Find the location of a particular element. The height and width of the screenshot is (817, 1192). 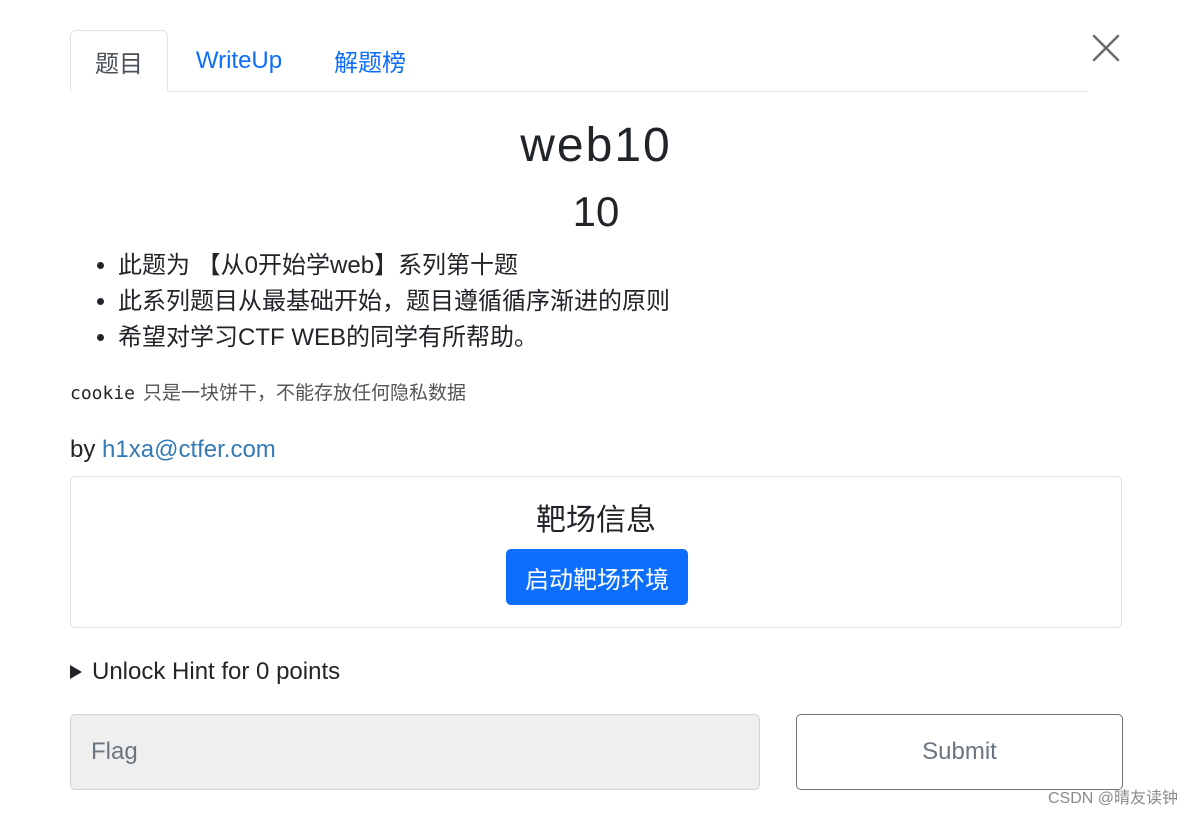

author-email-link: h1xa@ctfer.com is located at coordinates (189, 449).